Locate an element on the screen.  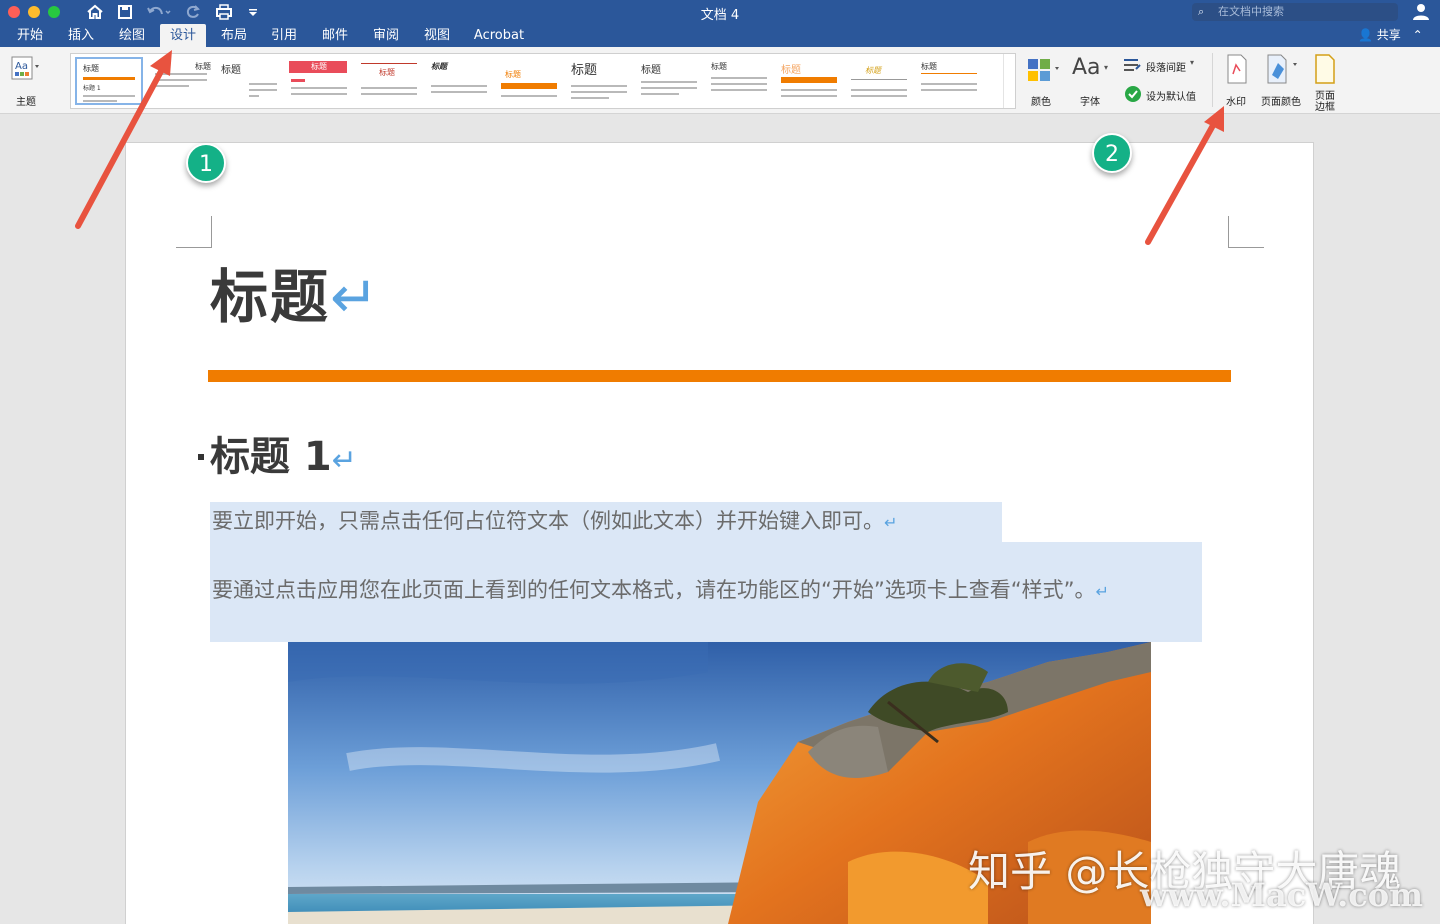
paragraph-1-text: 要立即开始，只需点击任何占位符文本（例如此文本）并开始键入即可。 is located at coordinates (548, 521).